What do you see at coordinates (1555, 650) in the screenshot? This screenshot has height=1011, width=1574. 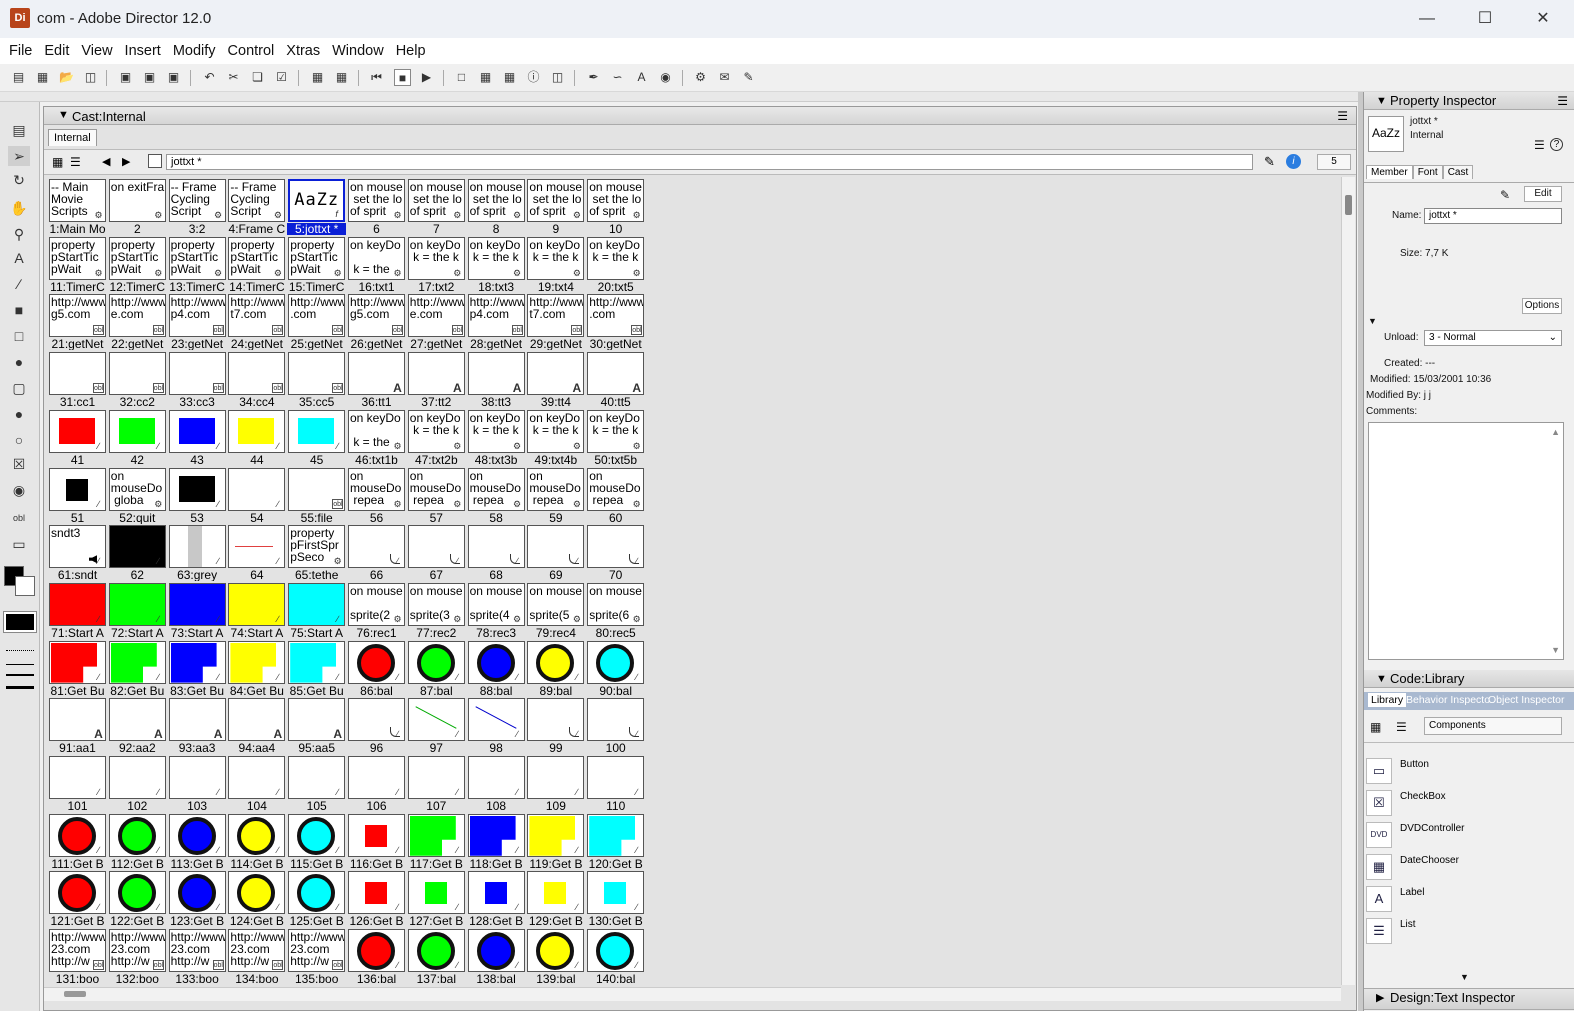 I see `scroll-down-icon: ▼` at bounding box center [1555, 650].